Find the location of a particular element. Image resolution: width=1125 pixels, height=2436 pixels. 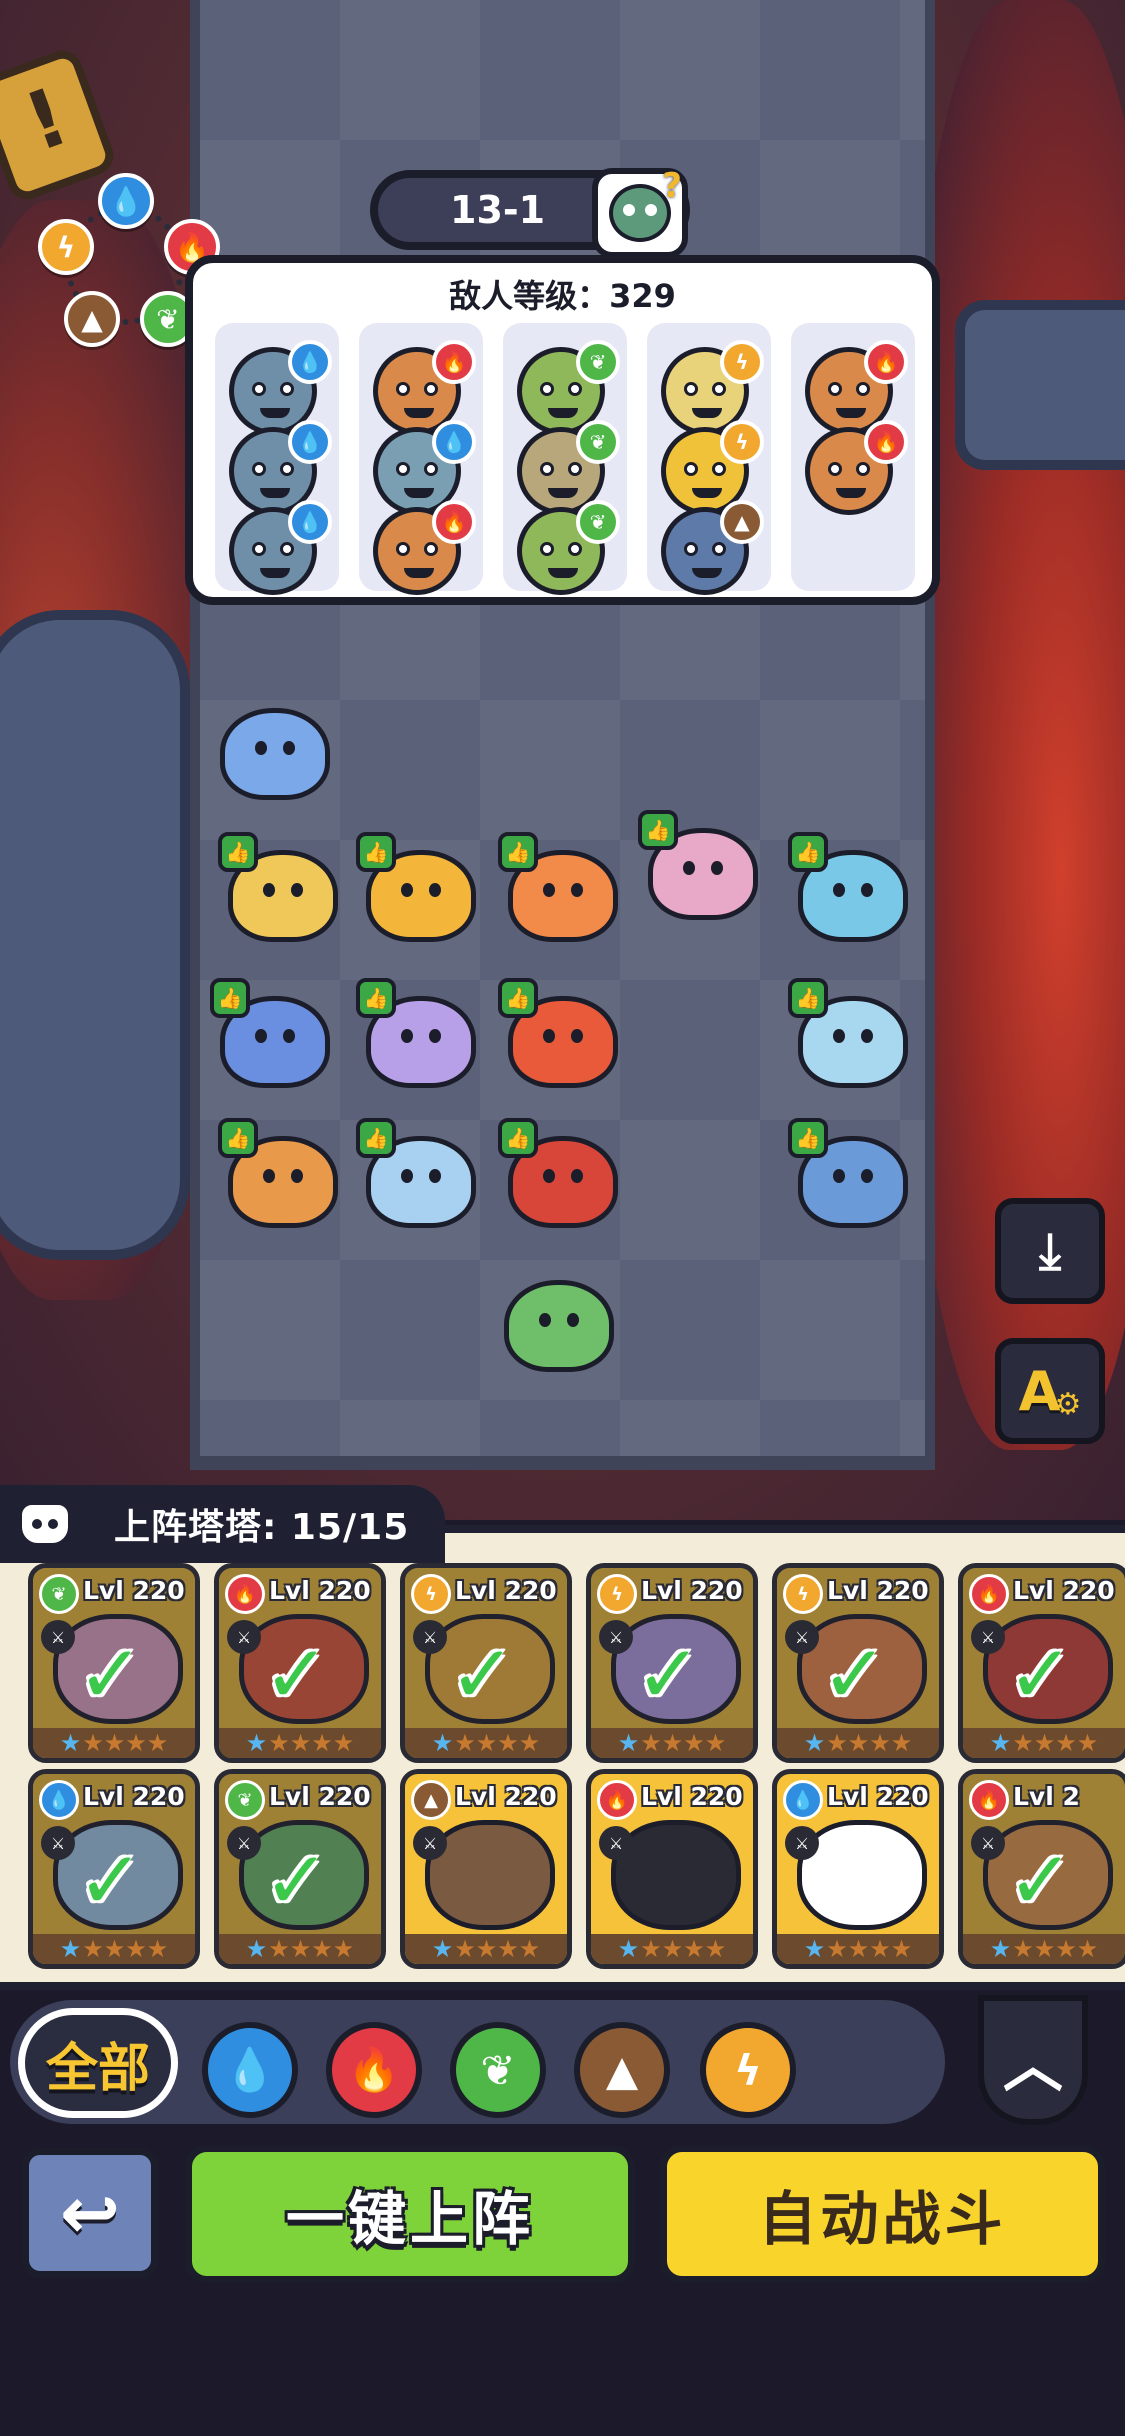

hero-card: 💧 Lvl 220 ⚔ ★ ★★★★ ✓ is located at coordinates (114, 1869).